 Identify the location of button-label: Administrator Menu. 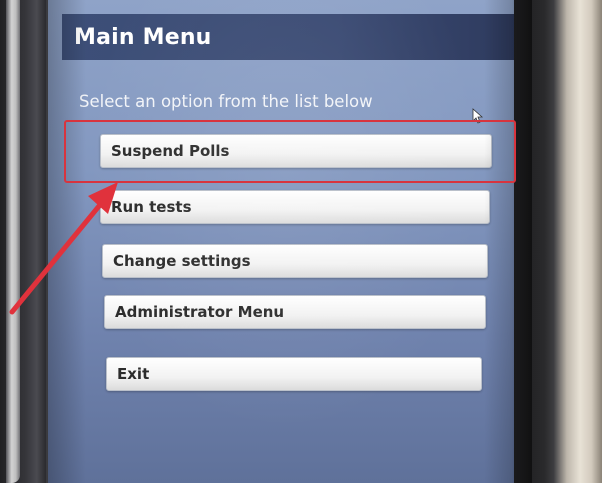
(200, 312).